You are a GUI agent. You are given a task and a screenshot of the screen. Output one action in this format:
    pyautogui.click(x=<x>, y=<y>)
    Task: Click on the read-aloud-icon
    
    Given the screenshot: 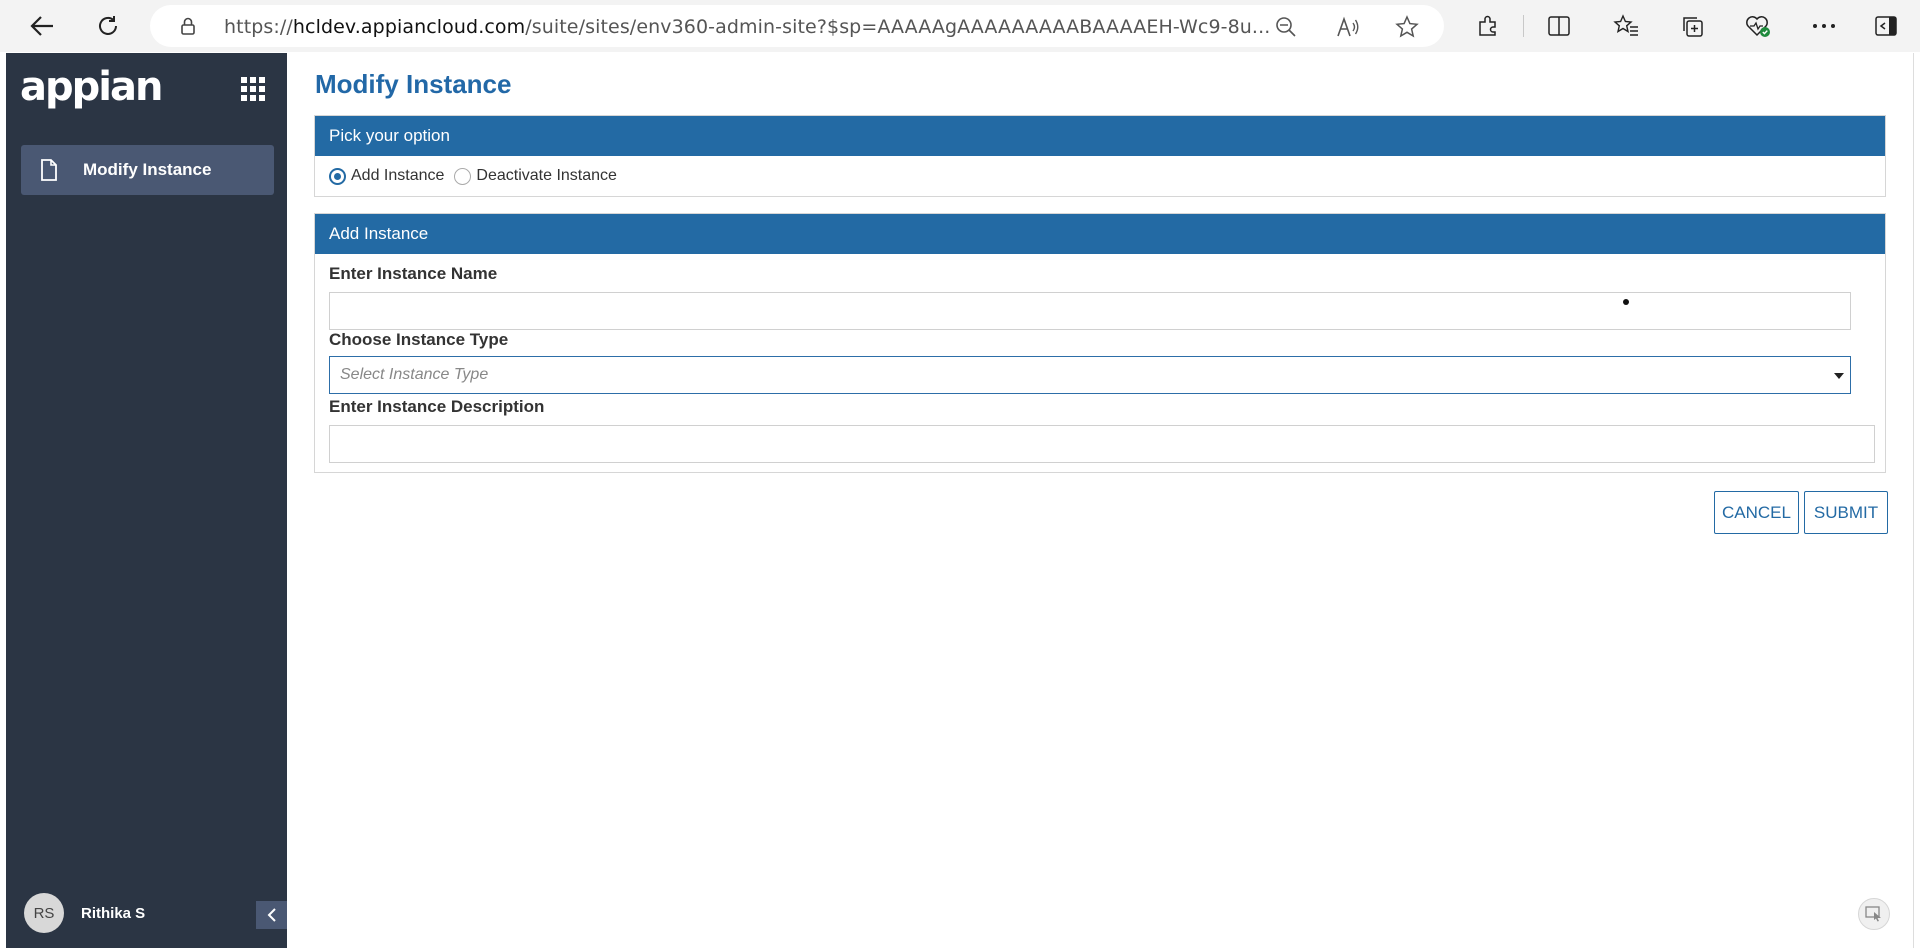 What is the action you would take?
    pyautogui.click(x=1348, y=27)
    